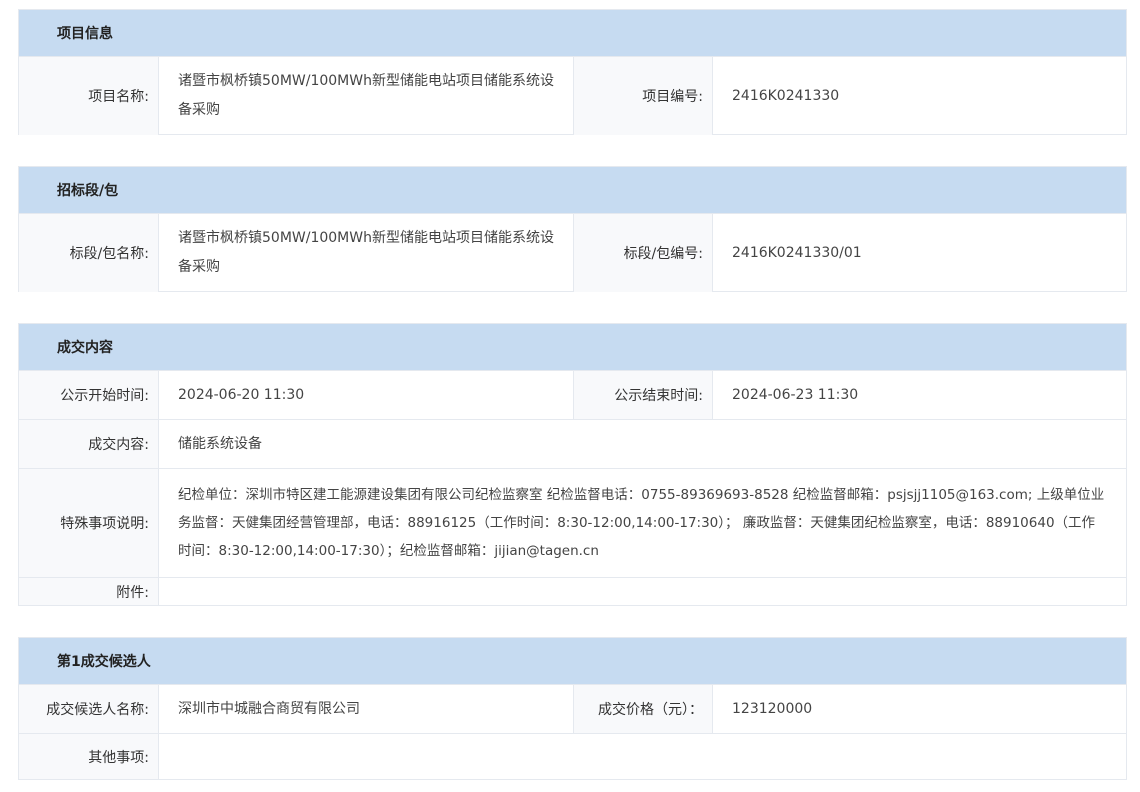  What do you see at coordinates (642, 591) in the screenshot?
I see `attachment-value` at bounding box center [642, 591].